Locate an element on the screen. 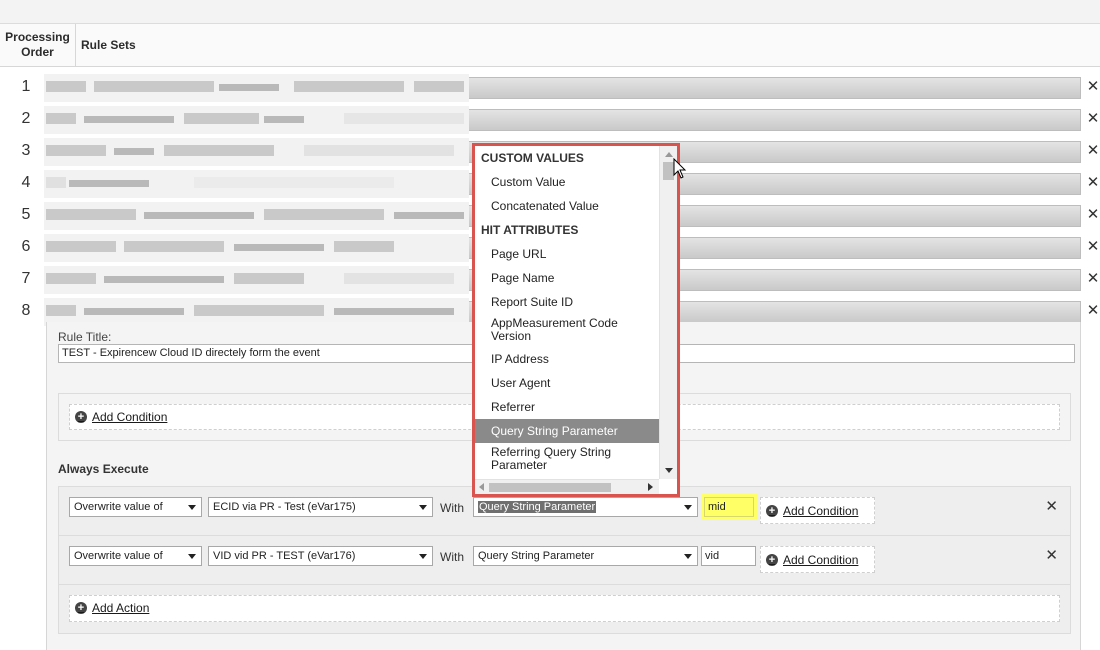  value-input: mid is located at coordinates (729, 507).